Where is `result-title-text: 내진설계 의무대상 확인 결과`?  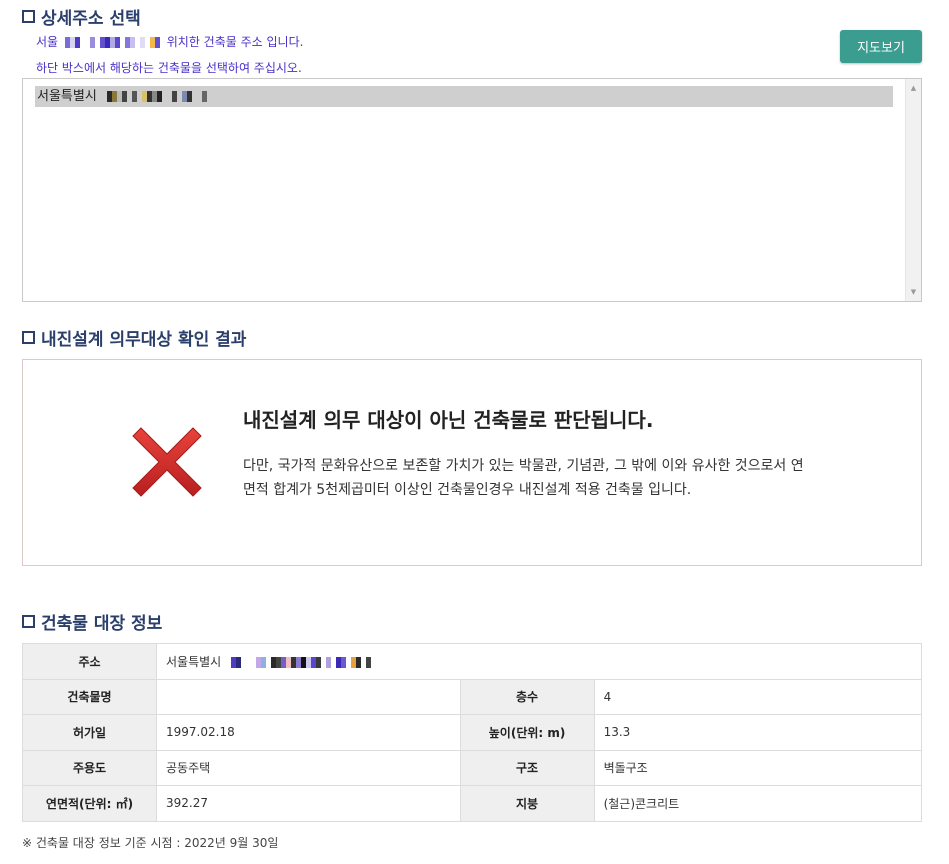 result-title-text: 내진설계 의무대상 확인 결과 is located at coordinates (144, 340).